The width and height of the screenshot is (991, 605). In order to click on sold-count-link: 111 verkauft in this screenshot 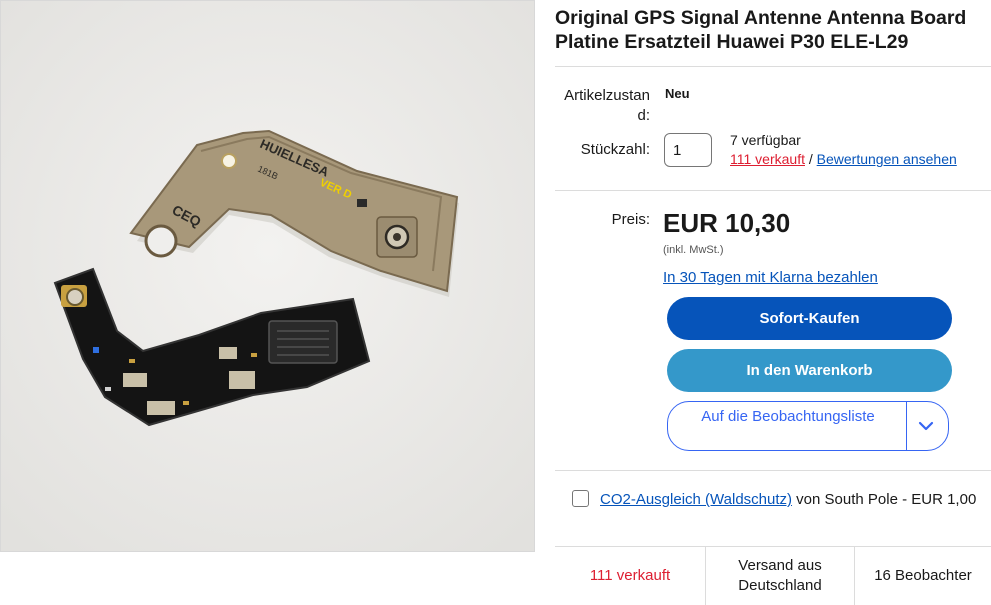, I will do `click(767, 159)`.